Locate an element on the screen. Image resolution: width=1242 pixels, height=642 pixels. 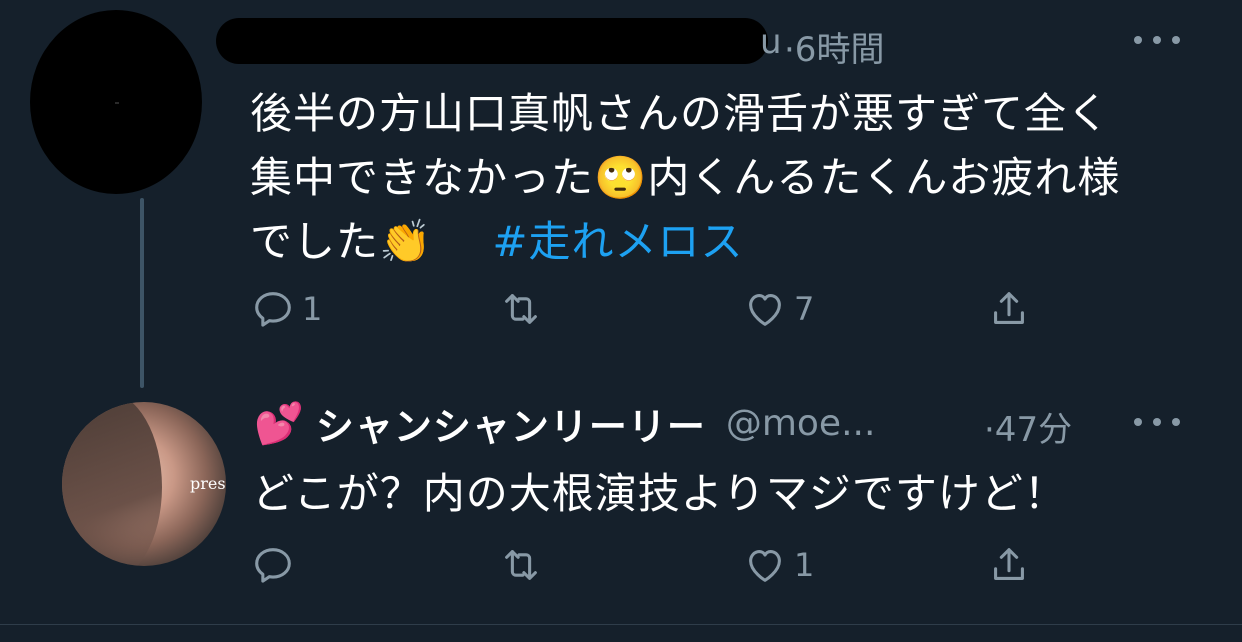
hashtag-link: #走れメロス is located at coordinates (617, 241).